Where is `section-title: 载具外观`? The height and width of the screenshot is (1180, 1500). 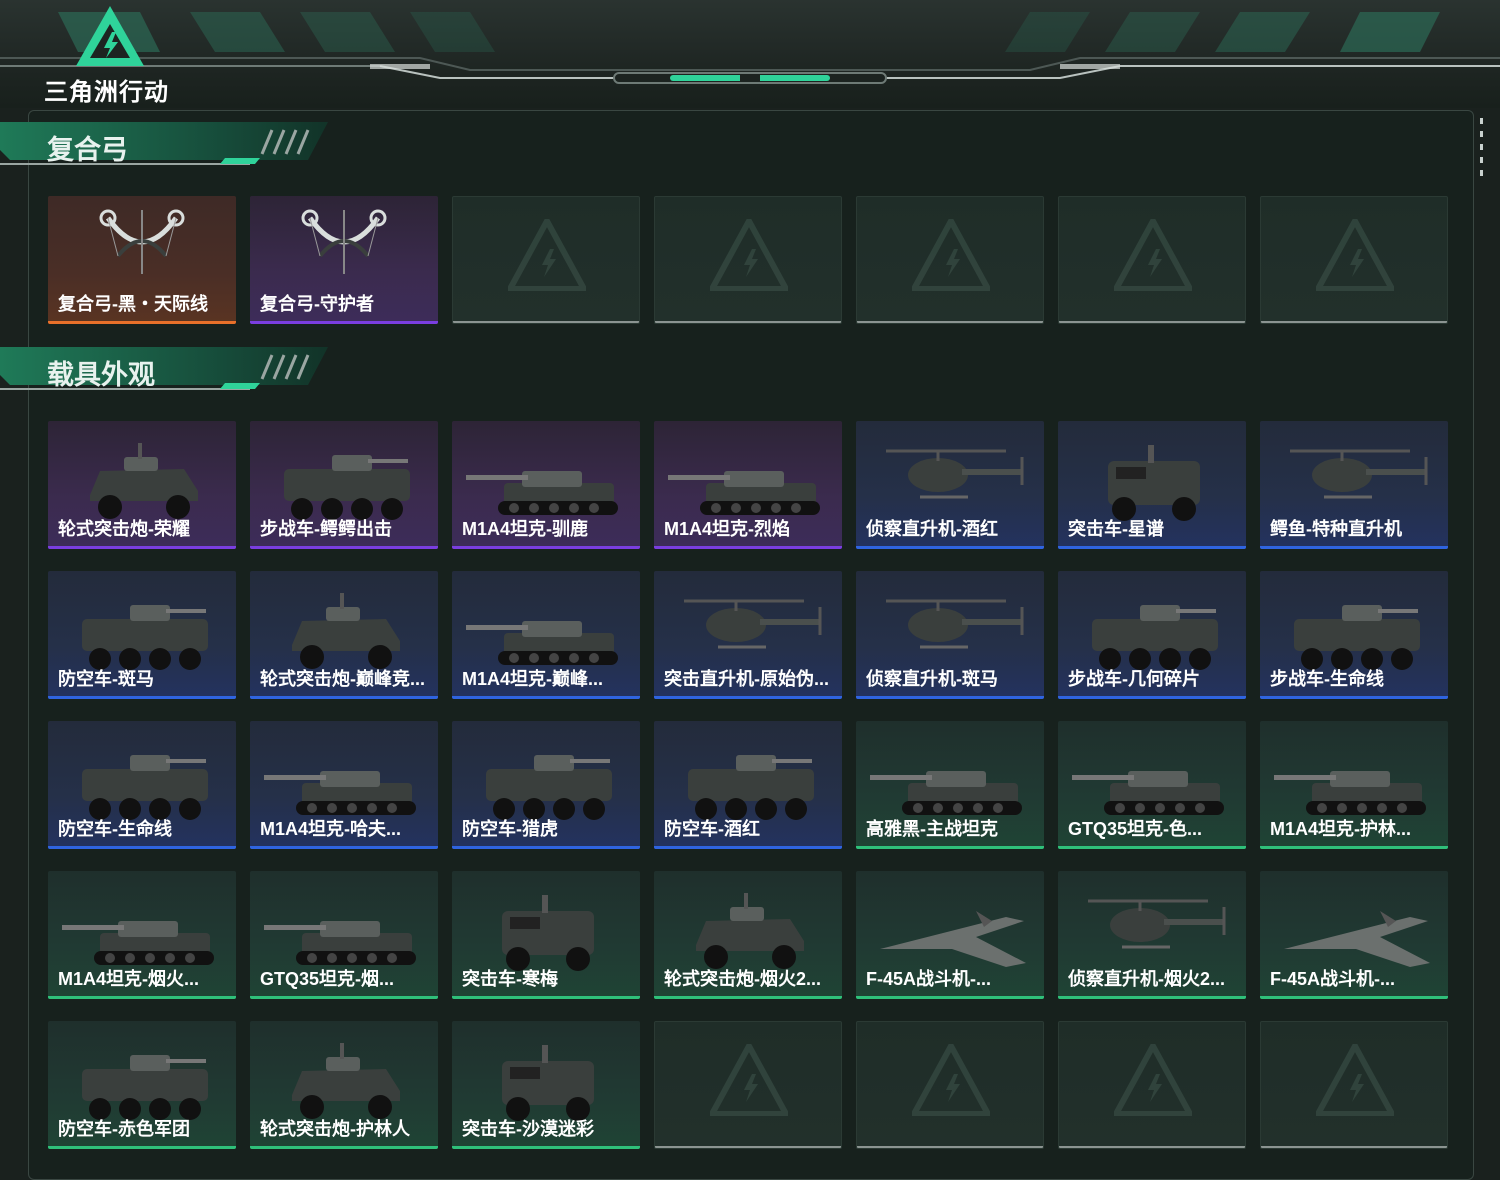 section-title: 载具外观 is located at coordinates (101, 375).